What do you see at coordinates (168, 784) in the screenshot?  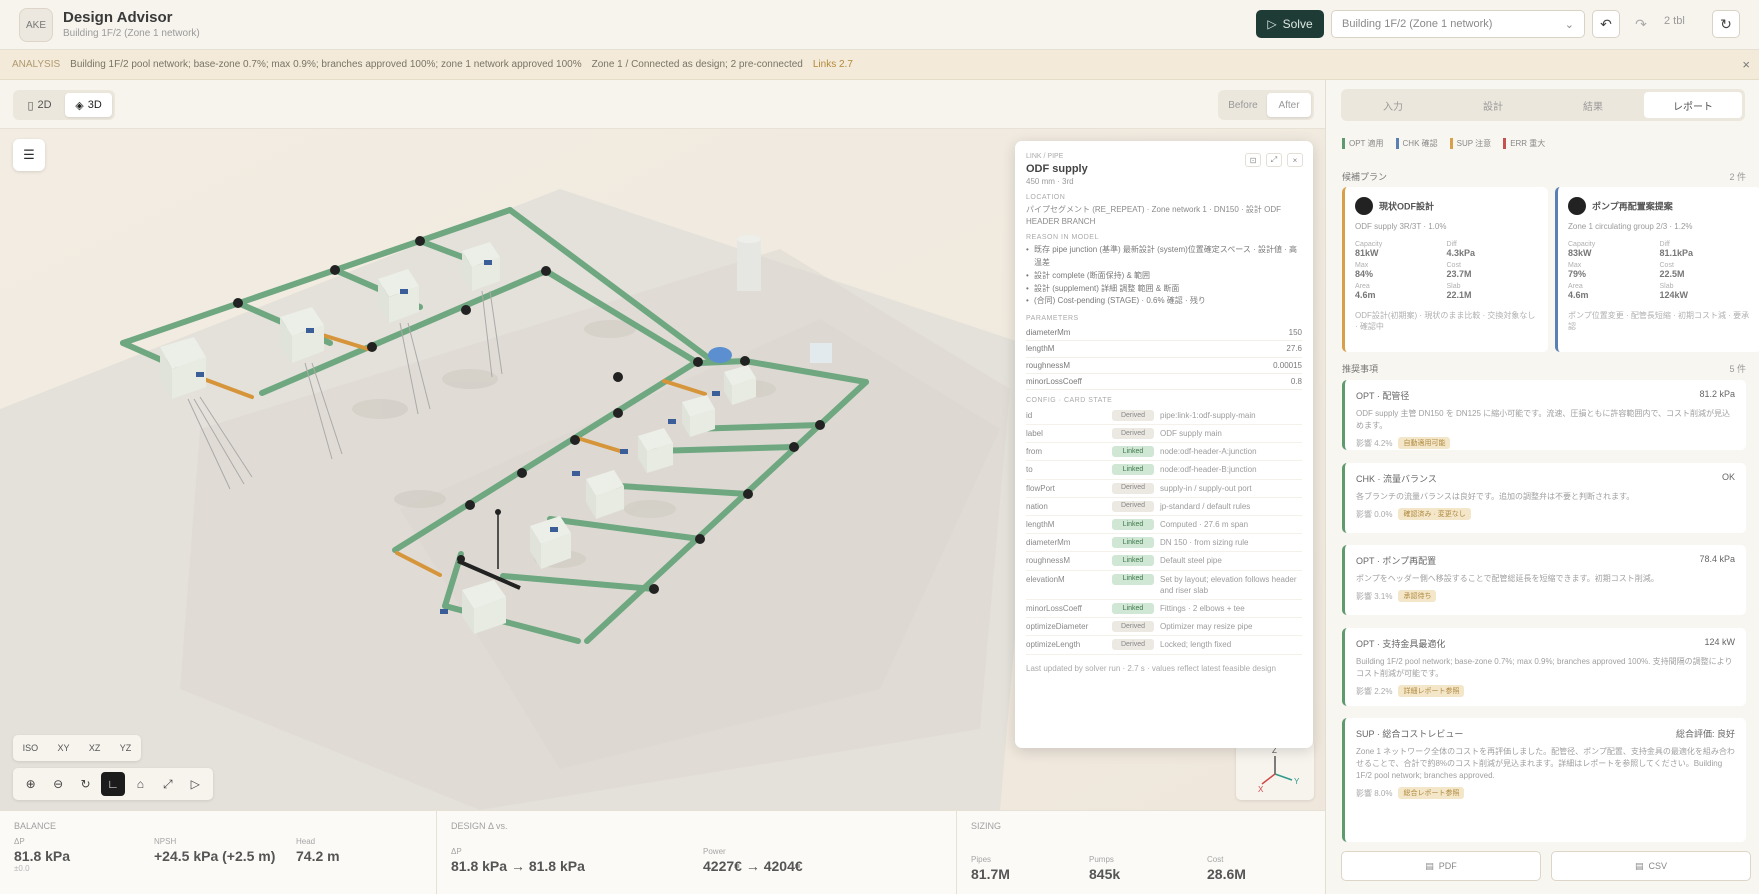 I see `fullscreen-icon: ⤢` at bounding box center [168, 784].